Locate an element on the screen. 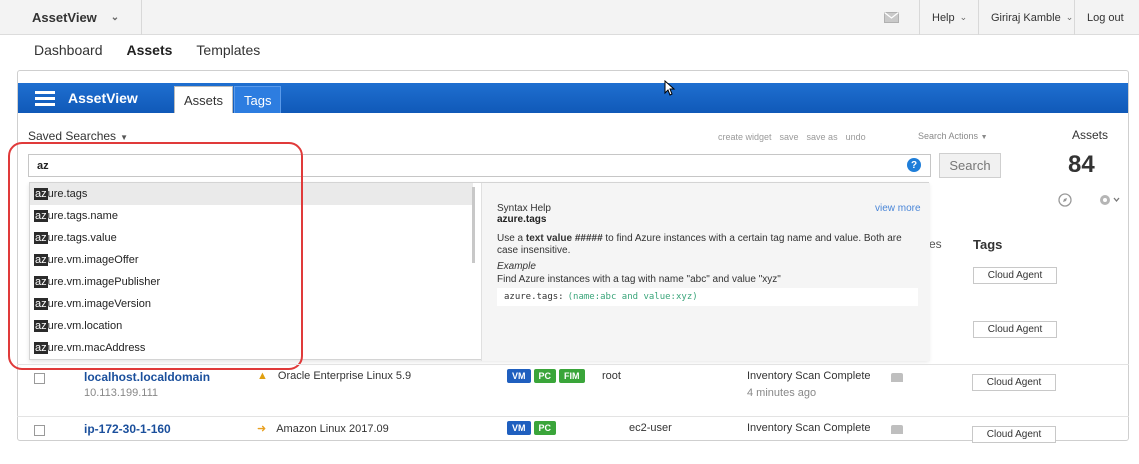 The width and height of the screenshot is (1139, 464). saved-searches-label: Saved Searches is located at coordinates (72, 136).